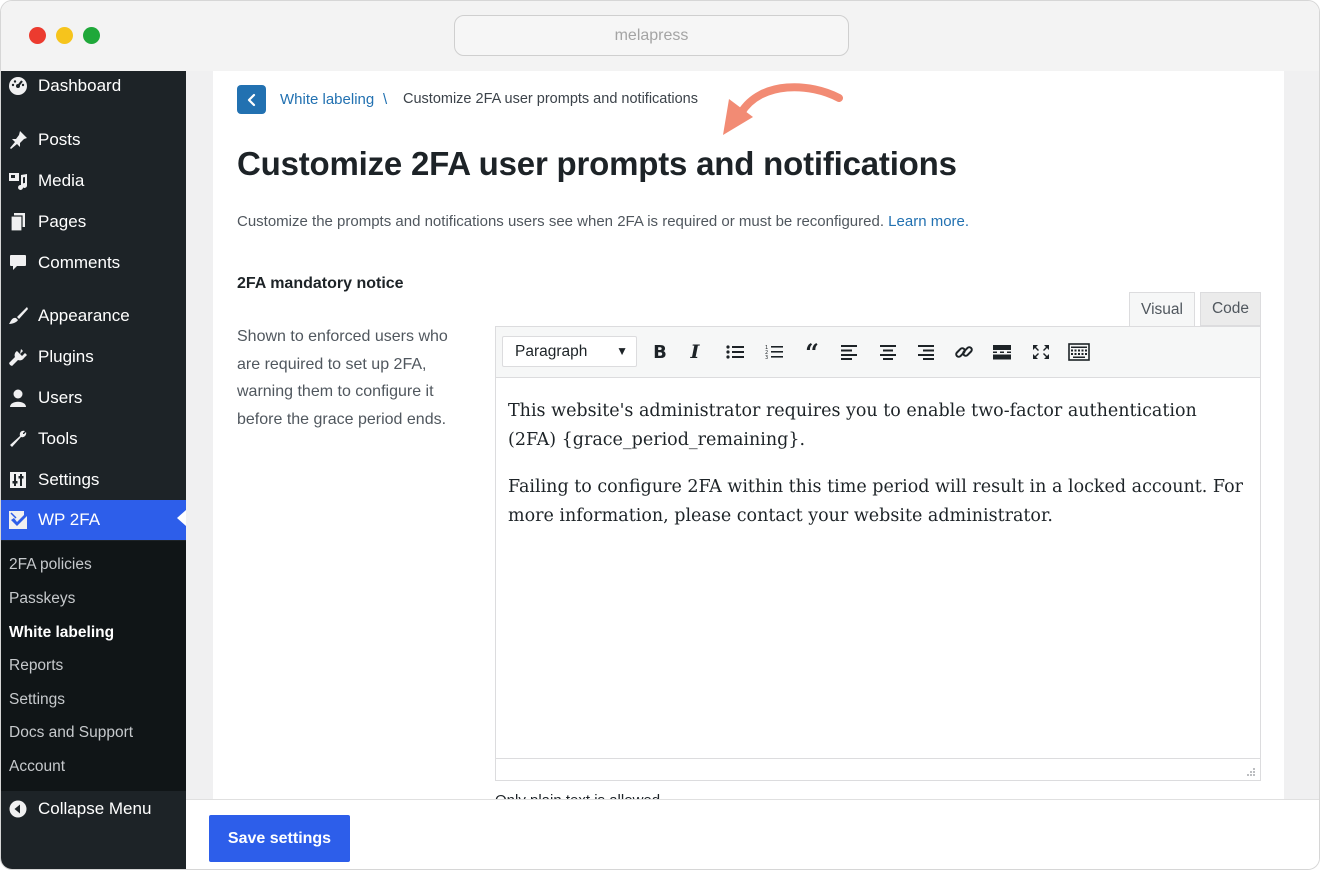  Describe the element at coordinates (61, 180) in the screenshot. I see `menu-label: Media` at that location.